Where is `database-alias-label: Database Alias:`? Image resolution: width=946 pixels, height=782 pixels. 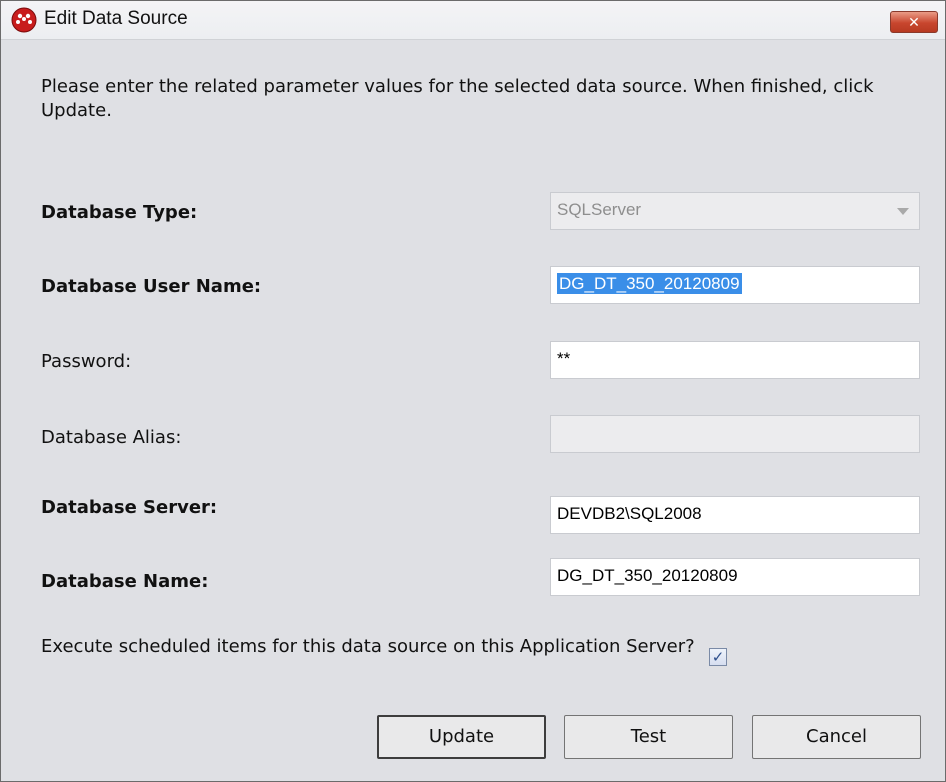 database-alias-label: Database Alias: is located at coordinates (111, 437).